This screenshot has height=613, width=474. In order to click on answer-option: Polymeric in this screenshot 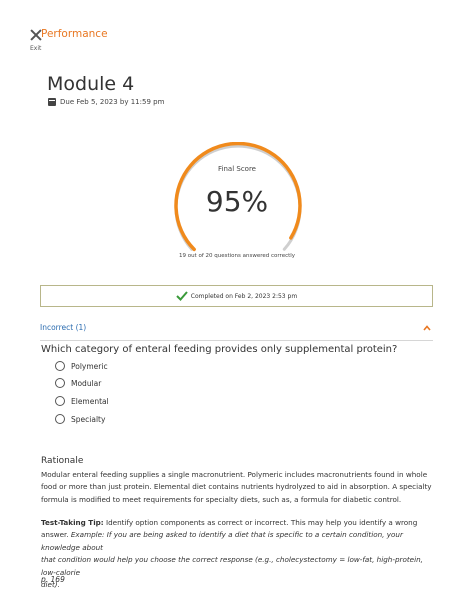, I will do `click(81, 366)`.